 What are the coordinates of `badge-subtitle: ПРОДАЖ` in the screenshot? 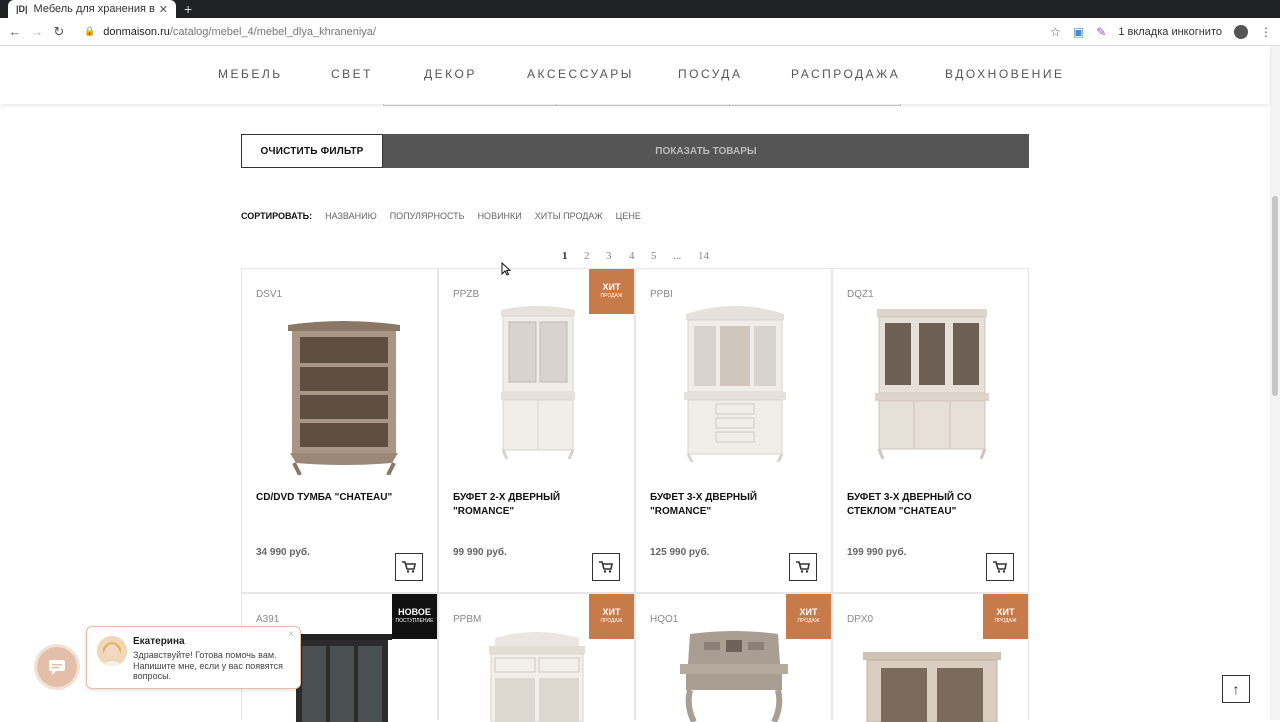 It's located at (611, 620).